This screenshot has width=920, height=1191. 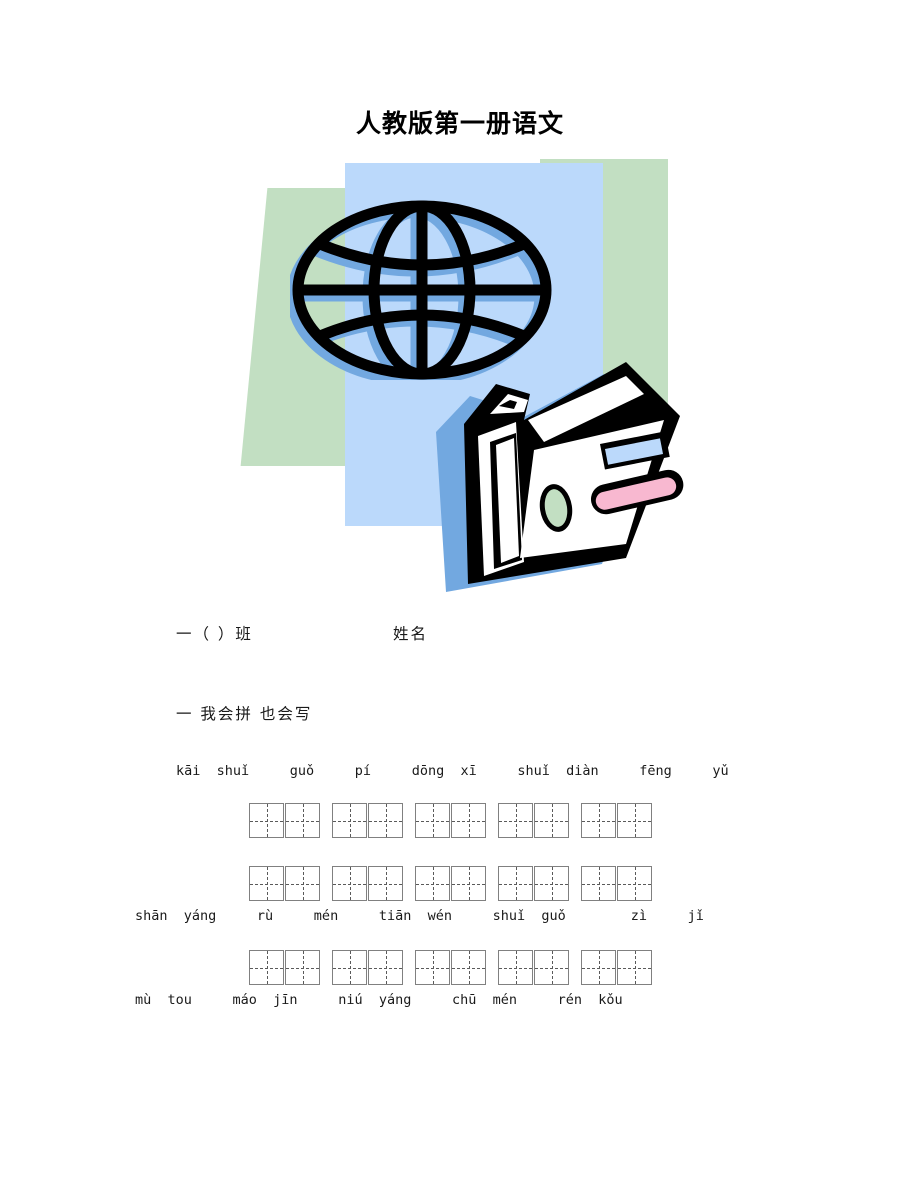 I want to click on briefcase-icon, so click(x=543, y=475).